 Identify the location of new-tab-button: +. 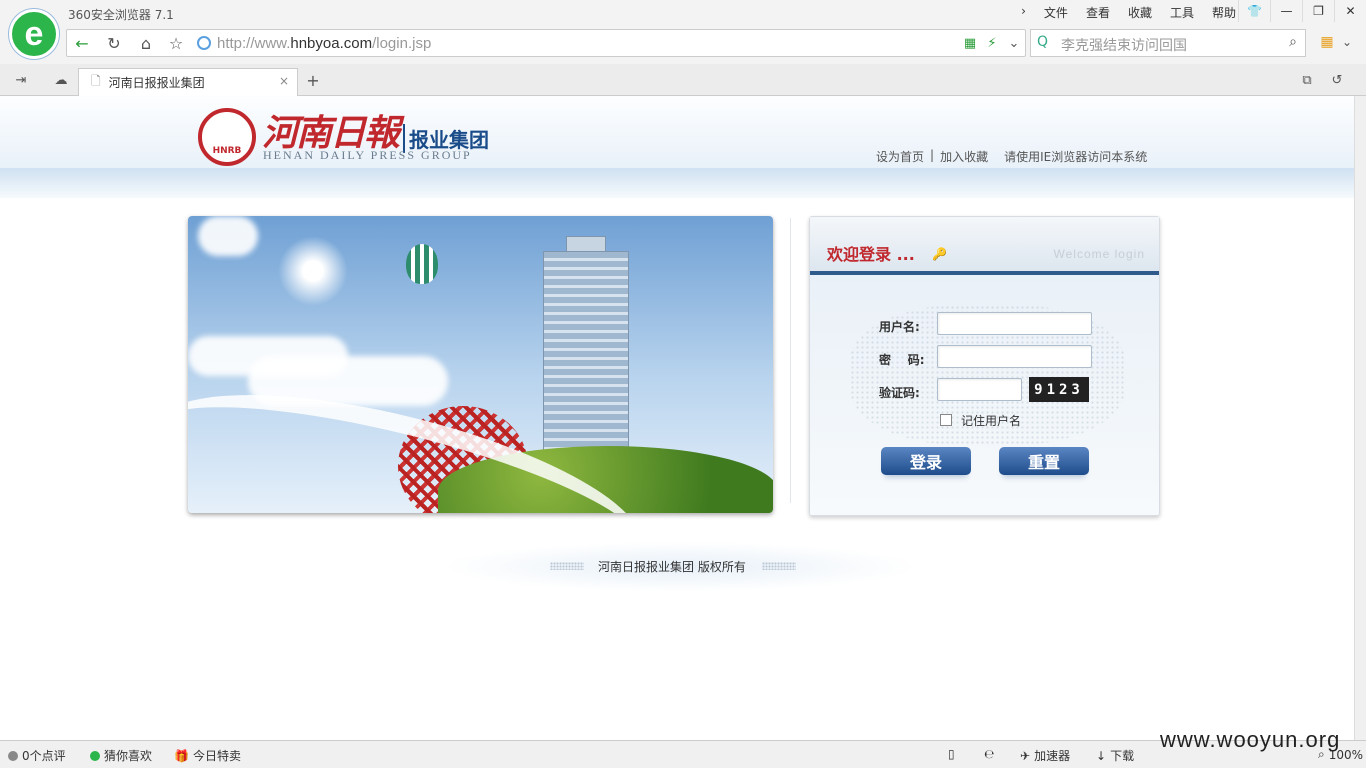
(313, 80).